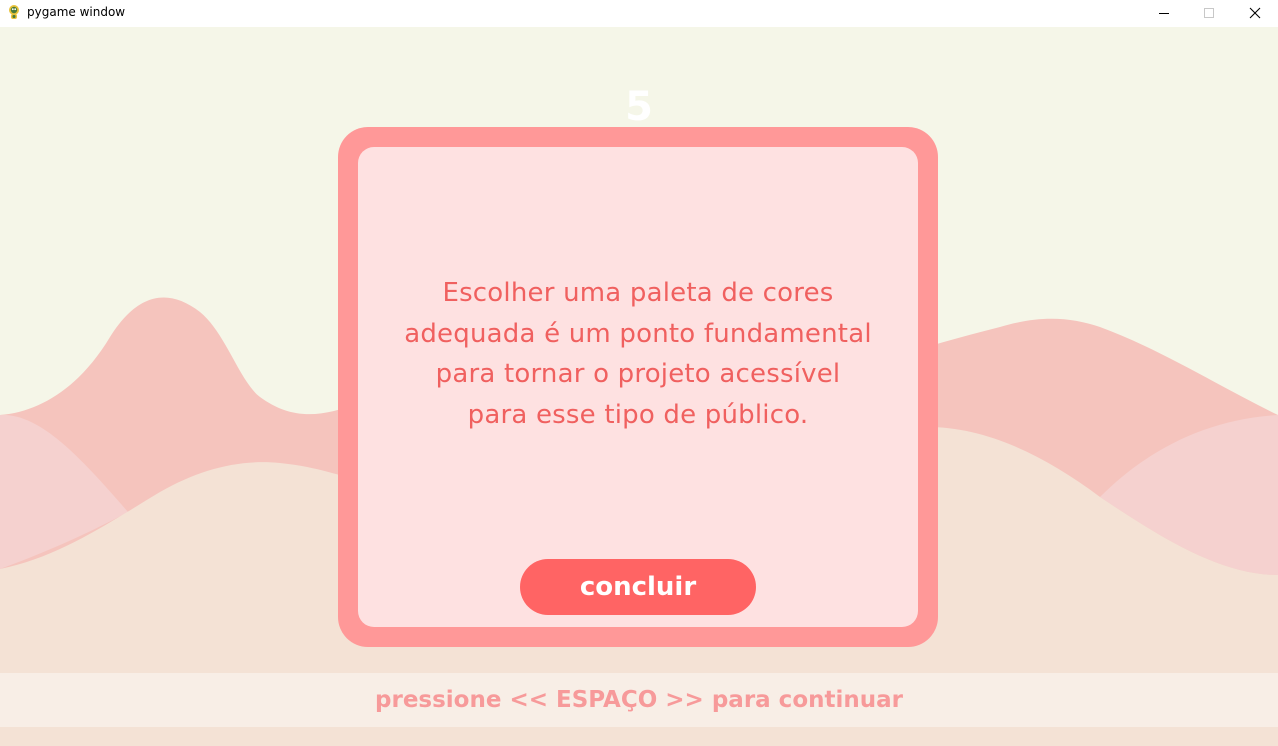 The image size is (1278, 746). Describe the element at coordinates (638, 414) in the screenshot. I see `message-line: para esse tipo de público.` at that location.